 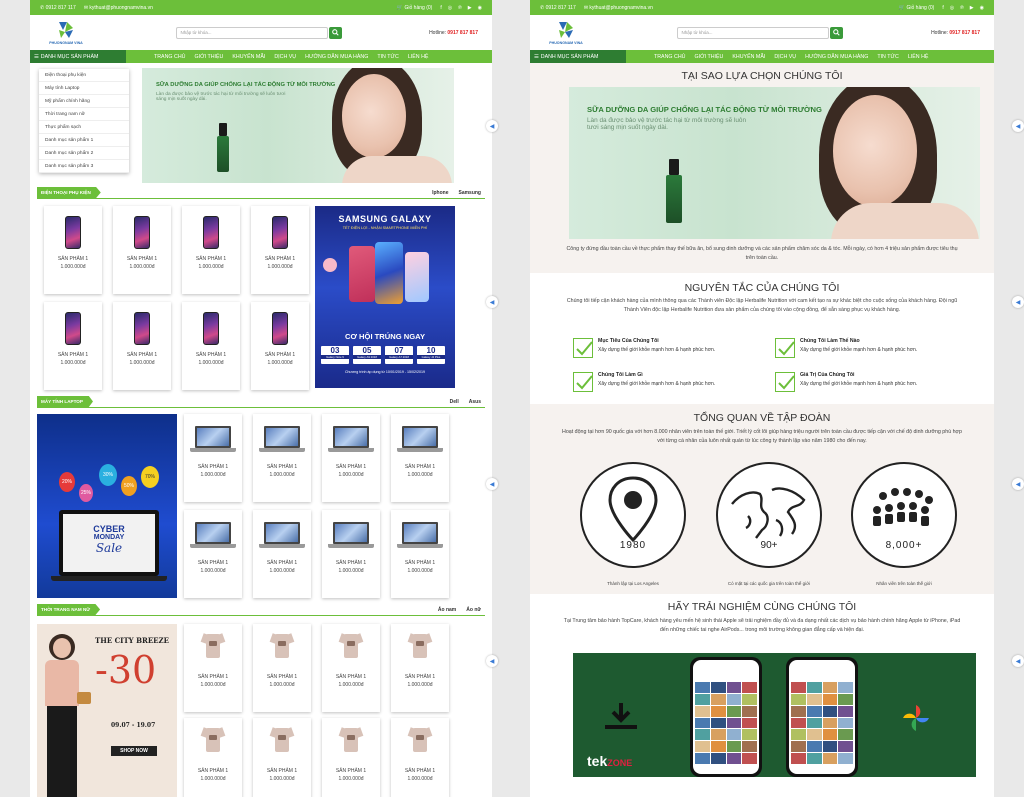 What do you see at coordinates (469, 193) in the screenshot?
I see `subcat-link: Samsung` at bounding box center [469, 193].